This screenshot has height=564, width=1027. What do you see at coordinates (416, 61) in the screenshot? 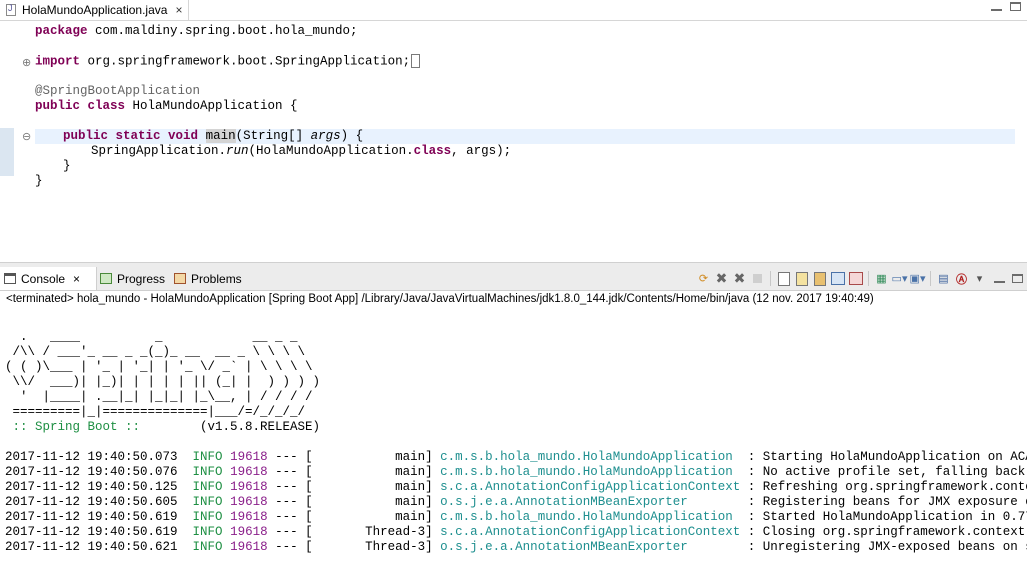
I see `collapsed-import-marker` at bounding box center [416, 61].